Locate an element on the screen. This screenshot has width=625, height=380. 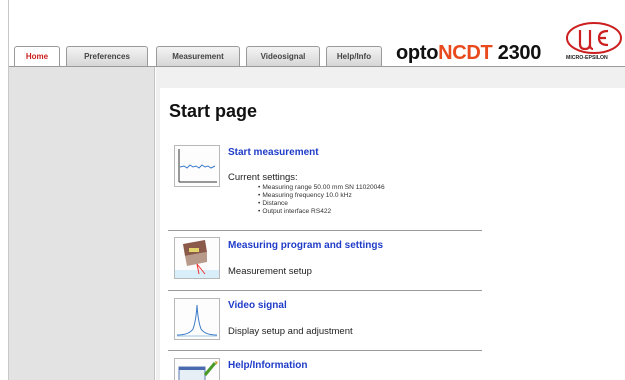
tab-help-info: Help/Info is located at coordinates (354, 56).